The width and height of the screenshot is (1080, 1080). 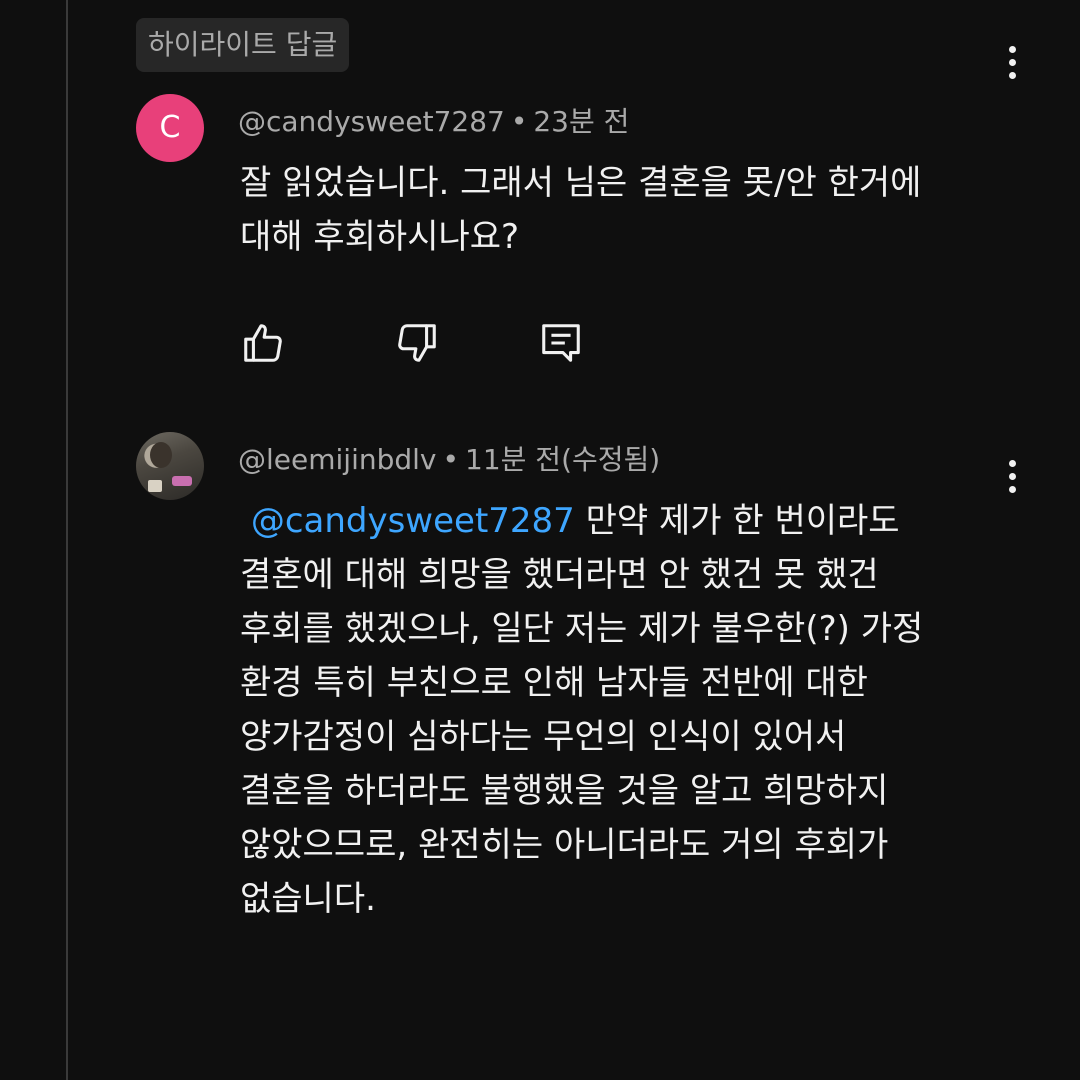 I want to click on comment-line: 대해 후회하시나요?, so click(x=380, y=237).